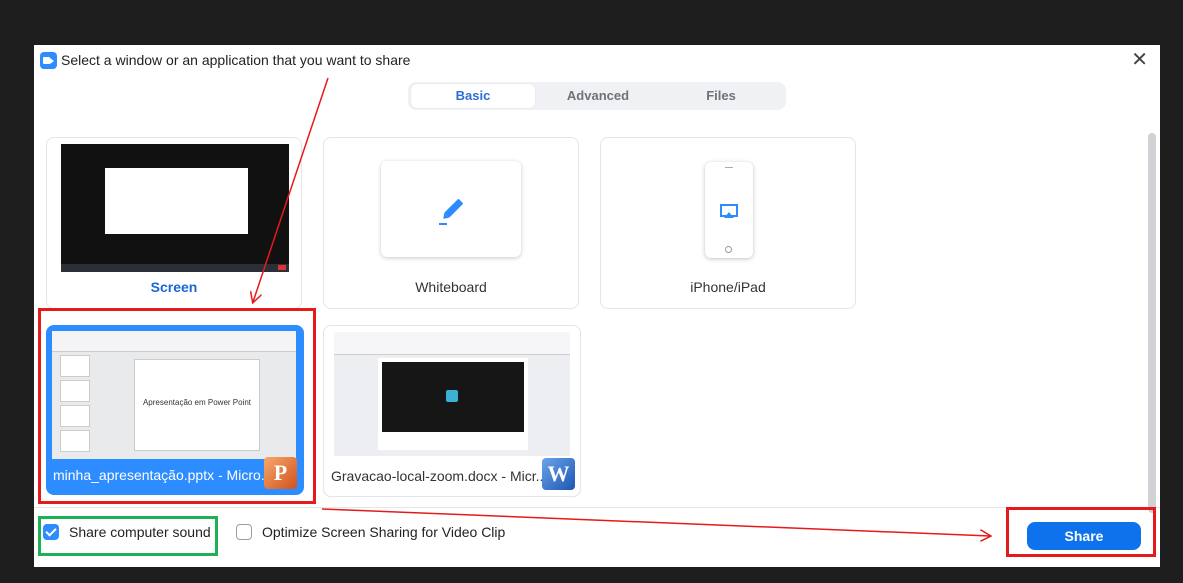 The height and width of the screenshot is (583, 1183). Describe the element at coordinates (174, 287) in the screenshot. I see `tile-label-screen: Screen` at that location.